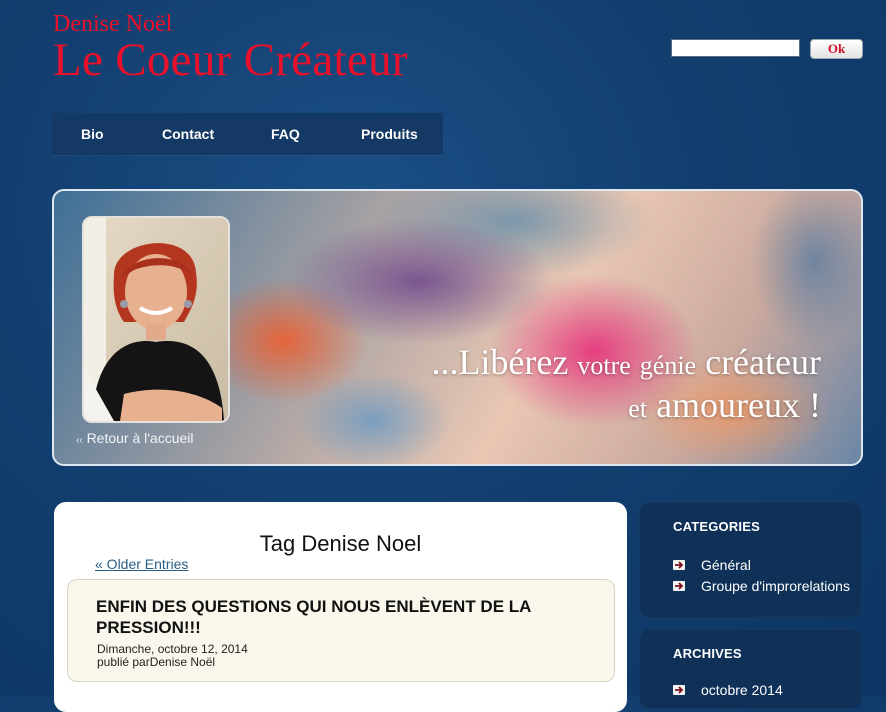 This screenshot has height=712, width=886. I want to click on nav-item-faq: FAQ, so click(285, 134).